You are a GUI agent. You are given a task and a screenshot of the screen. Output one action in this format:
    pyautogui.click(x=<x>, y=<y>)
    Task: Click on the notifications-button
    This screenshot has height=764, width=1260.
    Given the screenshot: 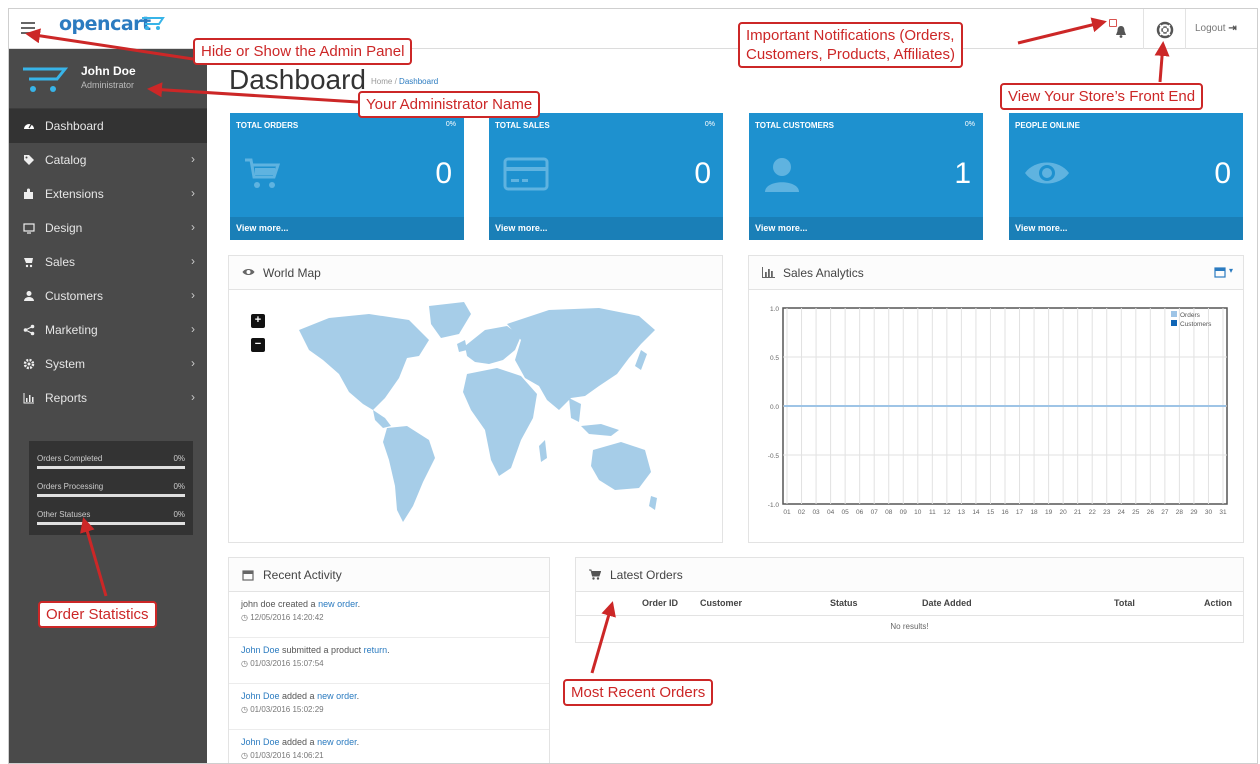 What is the action you would take?
    pyautogui.click(x=1118, y=30)
    